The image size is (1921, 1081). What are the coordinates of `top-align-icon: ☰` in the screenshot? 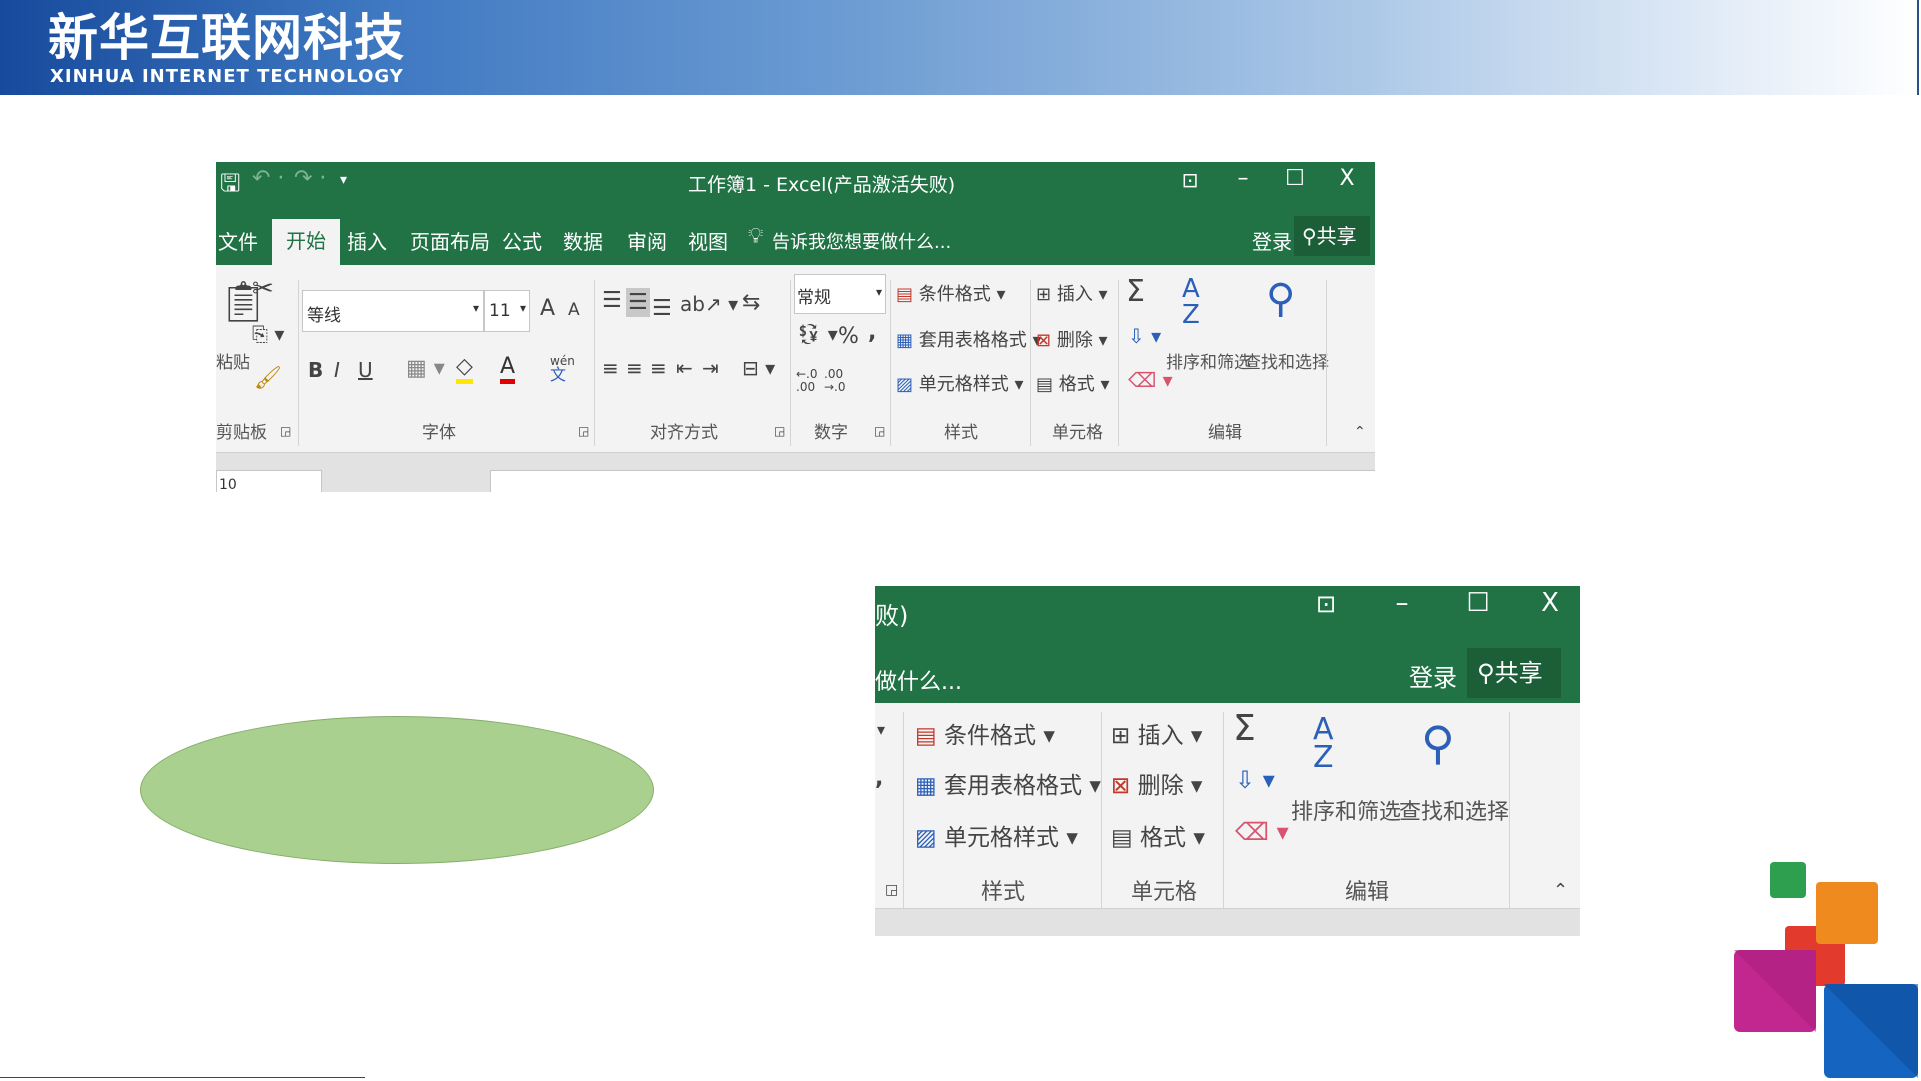 It's located at (612, 300).